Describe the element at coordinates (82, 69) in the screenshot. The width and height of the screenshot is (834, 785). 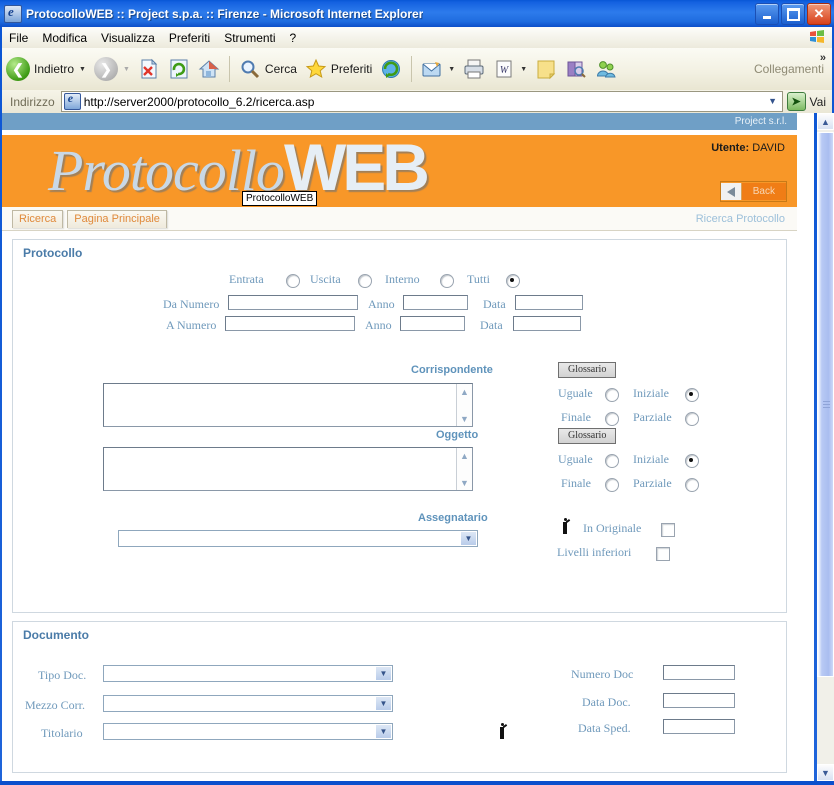
I see `back-dropdown-icon: ▼` at that location.